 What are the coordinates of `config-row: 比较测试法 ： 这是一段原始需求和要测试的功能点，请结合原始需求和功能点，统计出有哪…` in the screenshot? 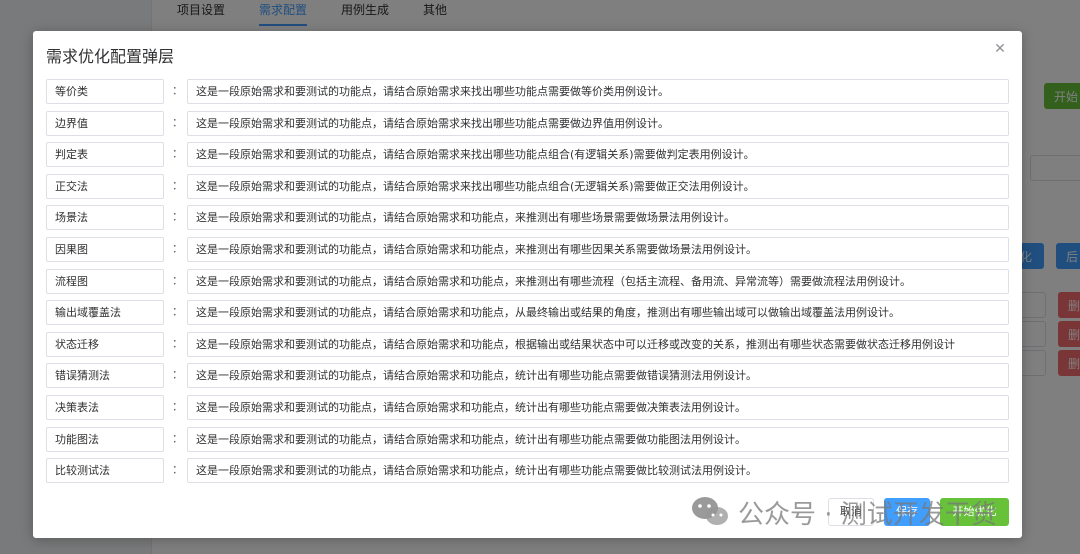 It's located at (527, 471).